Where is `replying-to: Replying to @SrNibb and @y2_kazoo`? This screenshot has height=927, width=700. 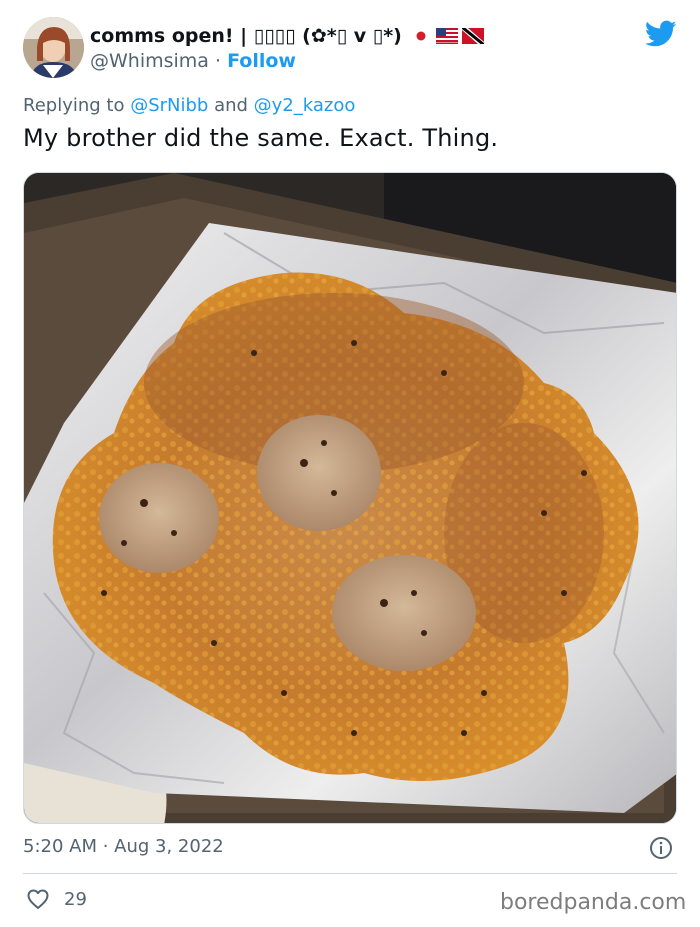
replying-to: Replying to @SrNibb and @y2_kazoo is located at coordinates (189, 105).